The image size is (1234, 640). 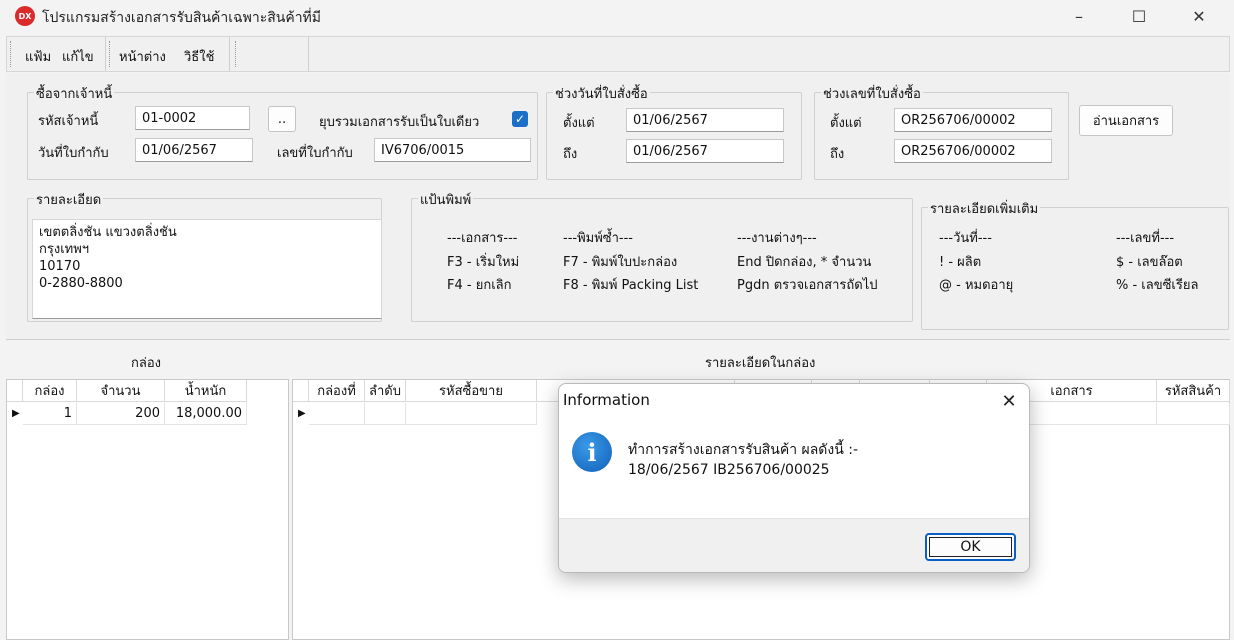 What do you see at coordinates (1009, 401) in the screenshot?
I see `dialog-close-icon: ✕` at bounding box center [1009, 401].